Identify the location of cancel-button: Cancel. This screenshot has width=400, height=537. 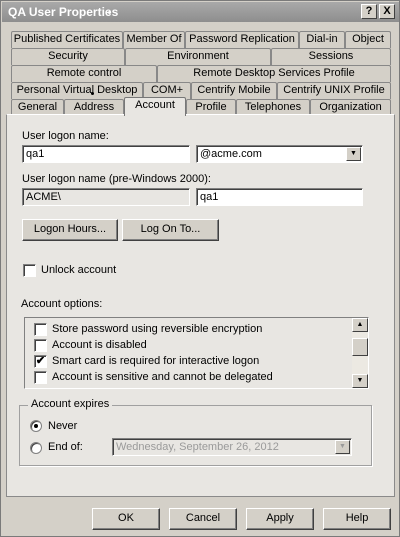
(203, 519).